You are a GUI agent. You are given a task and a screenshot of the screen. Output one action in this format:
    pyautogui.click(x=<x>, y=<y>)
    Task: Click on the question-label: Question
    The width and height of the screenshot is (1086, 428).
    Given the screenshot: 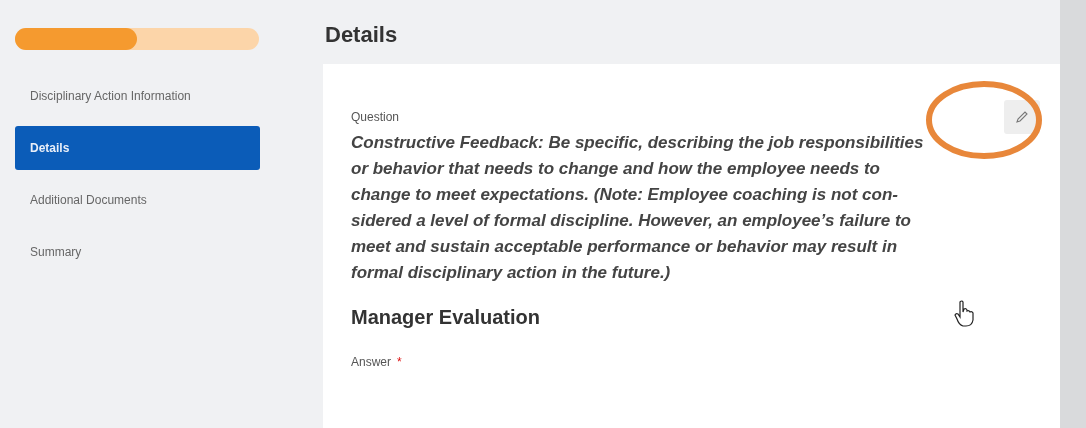 What is the action you would take?
    pyautogui.click(x=375, y=117)
    